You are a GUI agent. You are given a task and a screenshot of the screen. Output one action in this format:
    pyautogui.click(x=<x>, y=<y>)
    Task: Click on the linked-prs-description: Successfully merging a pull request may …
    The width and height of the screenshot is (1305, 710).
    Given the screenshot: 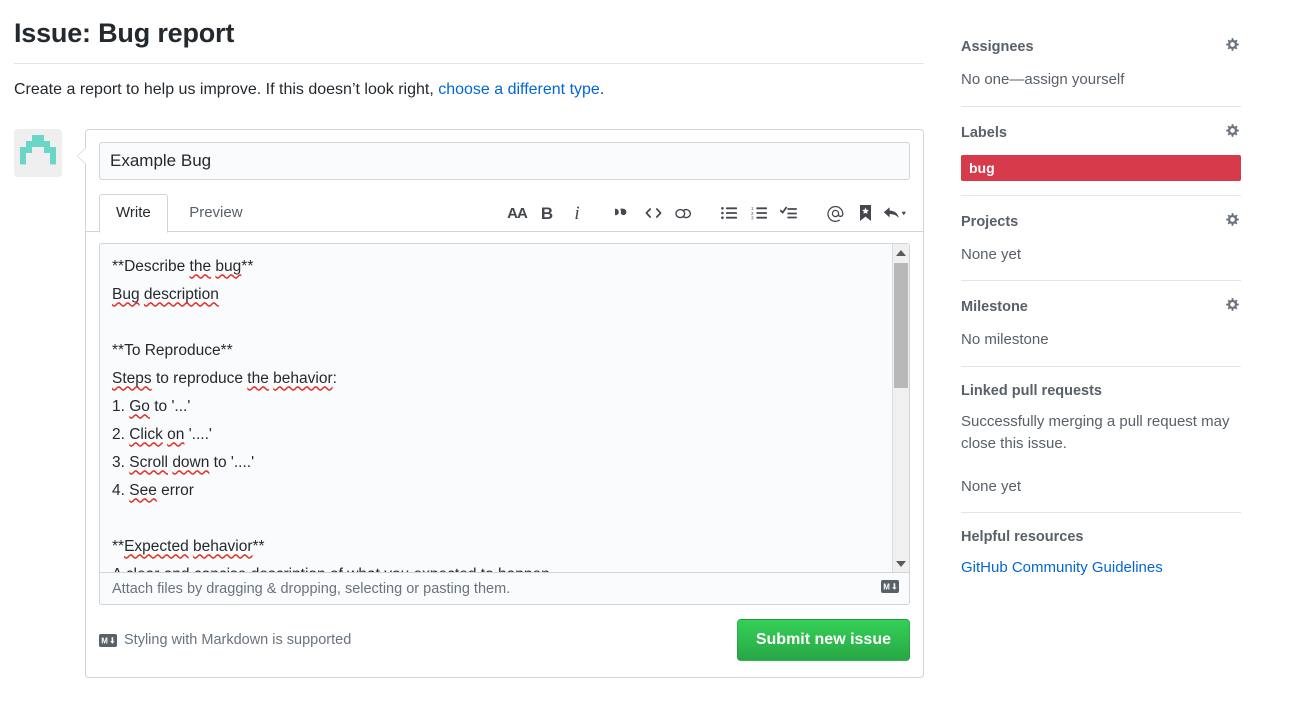 What is the action you would take?
    pyautogui.click(x=1095, y=432)
    